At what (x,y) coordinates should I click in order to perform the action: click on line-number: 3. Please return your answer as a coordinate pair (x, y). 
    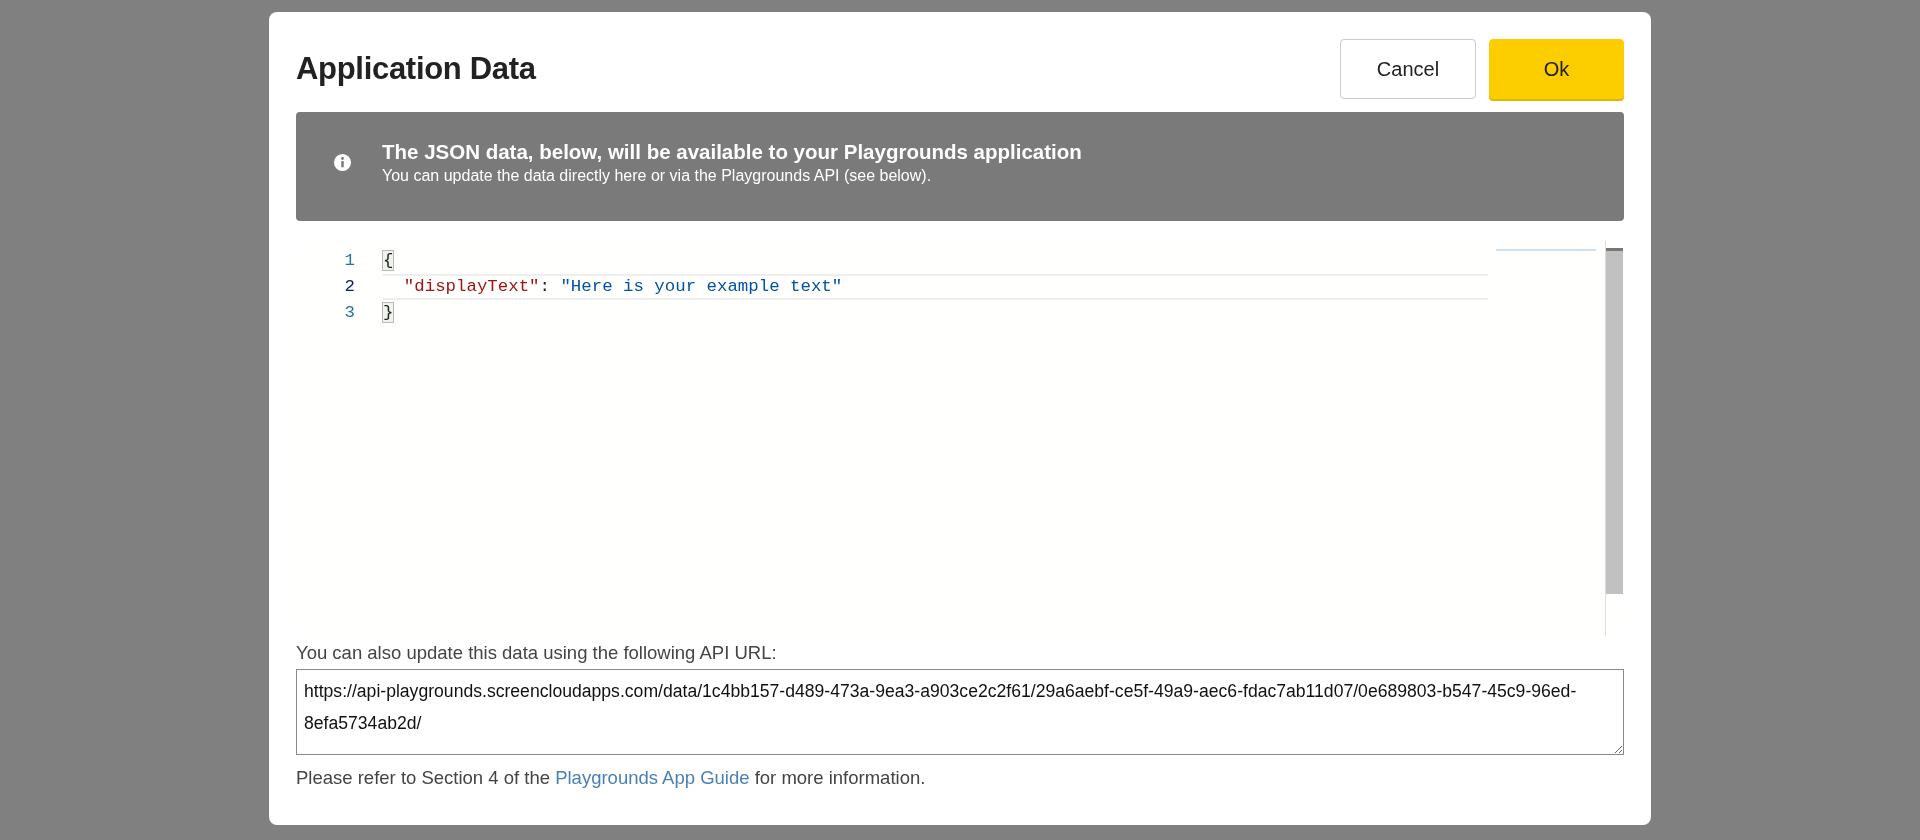
    Looking at the image, I should click on (349, 313).